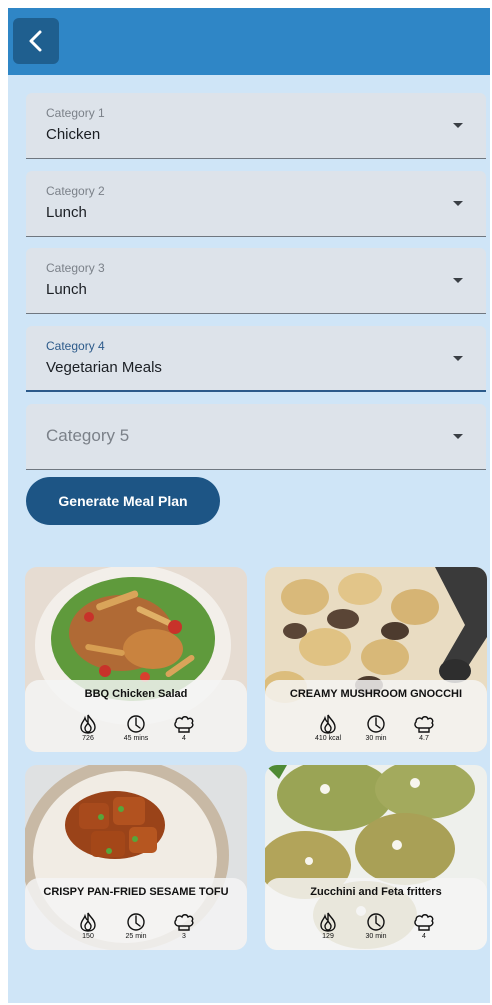  Describe the element at coordinates (73, 134) in the screenshot. I see `category-1-value: Chicken` at that location.